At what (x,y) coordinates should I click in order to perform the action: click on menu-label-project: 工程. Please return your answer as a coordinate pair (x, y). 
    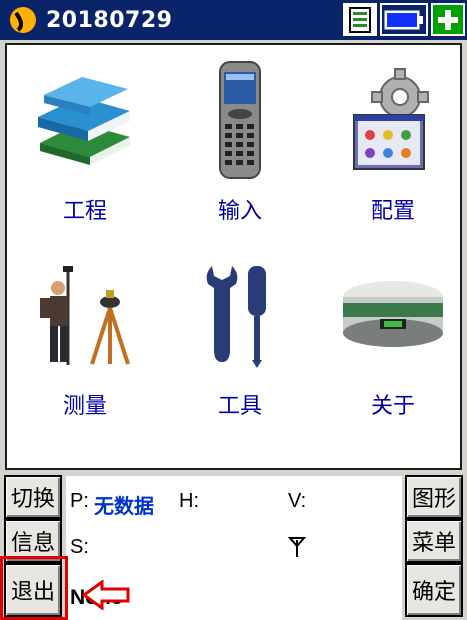
    Looking at the image, I should click on (84, 211).